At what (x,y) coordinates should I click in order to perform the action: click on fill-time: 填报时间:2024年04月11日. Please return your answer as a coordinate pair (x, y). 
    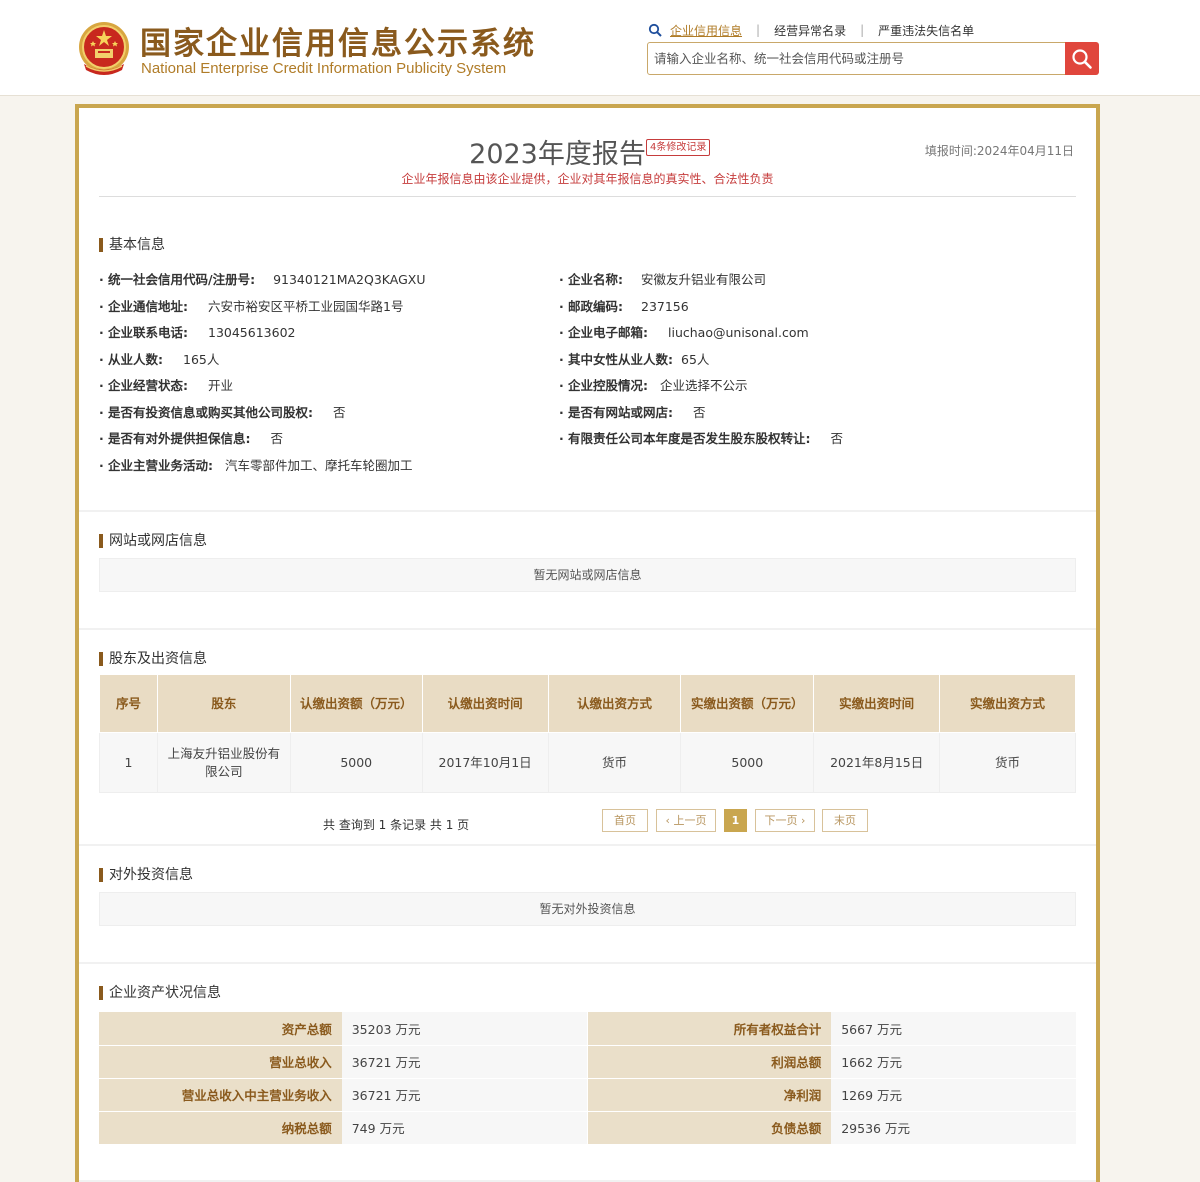
    Looking at the image, I should click on (999, 151).